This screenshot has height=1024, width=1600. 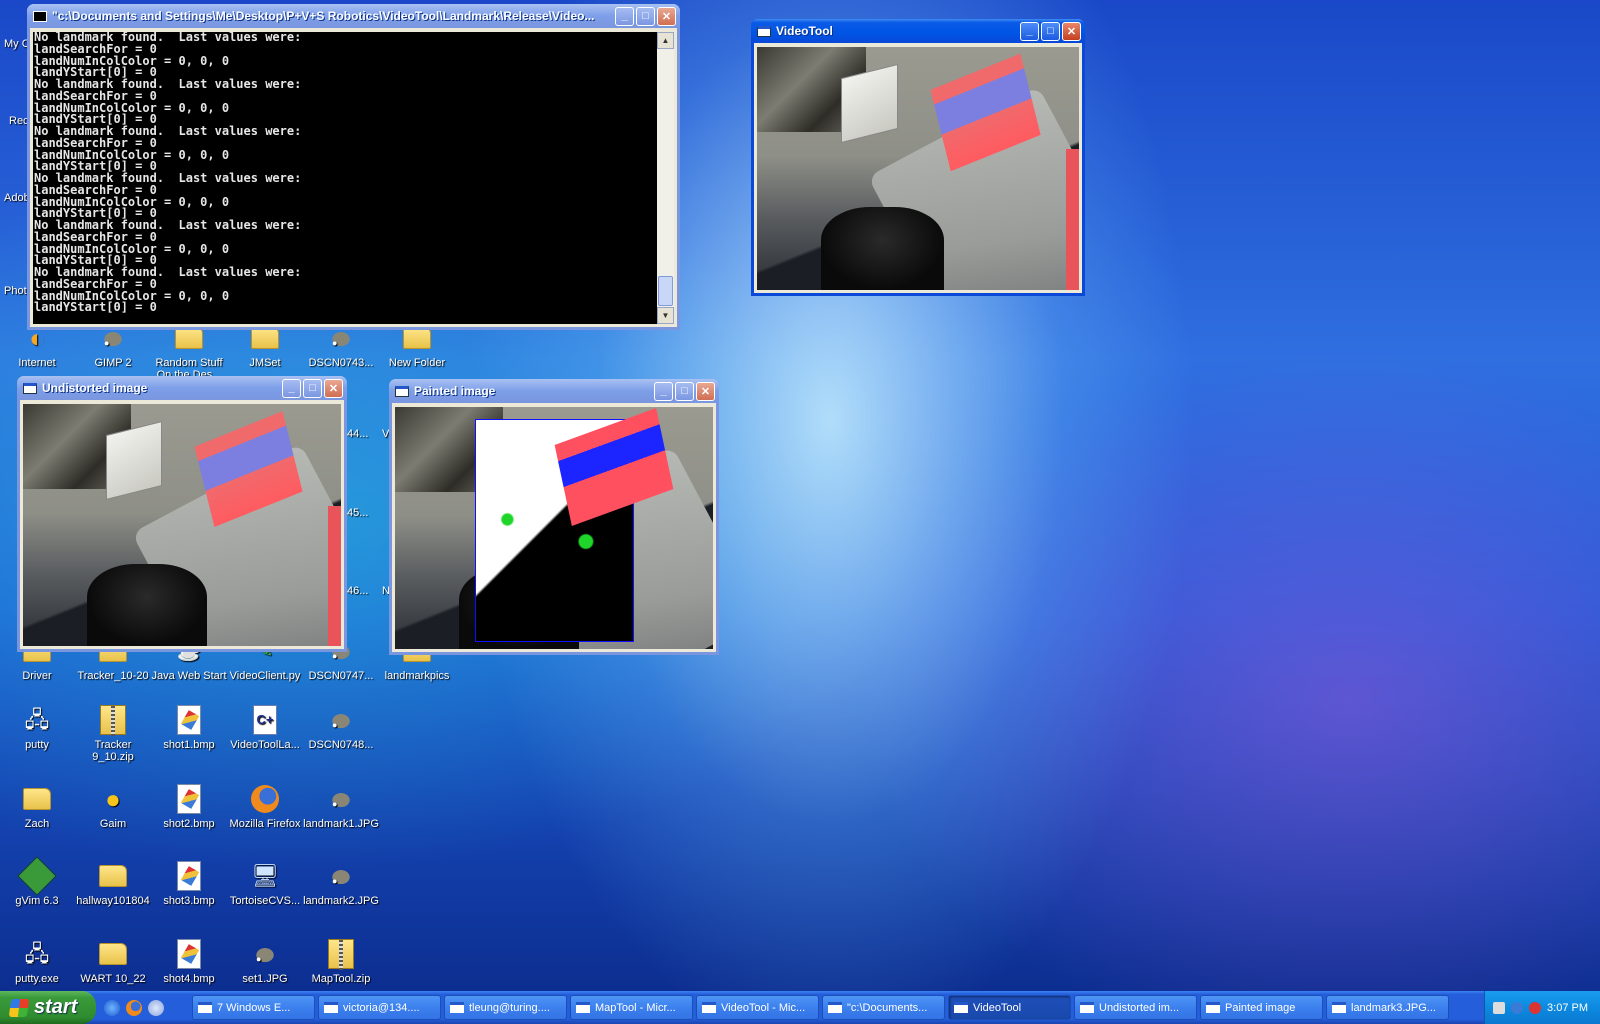 I want to click on desktop-icon-putty-exe: 🖧 putty.exe, so click(x=38, y=961).